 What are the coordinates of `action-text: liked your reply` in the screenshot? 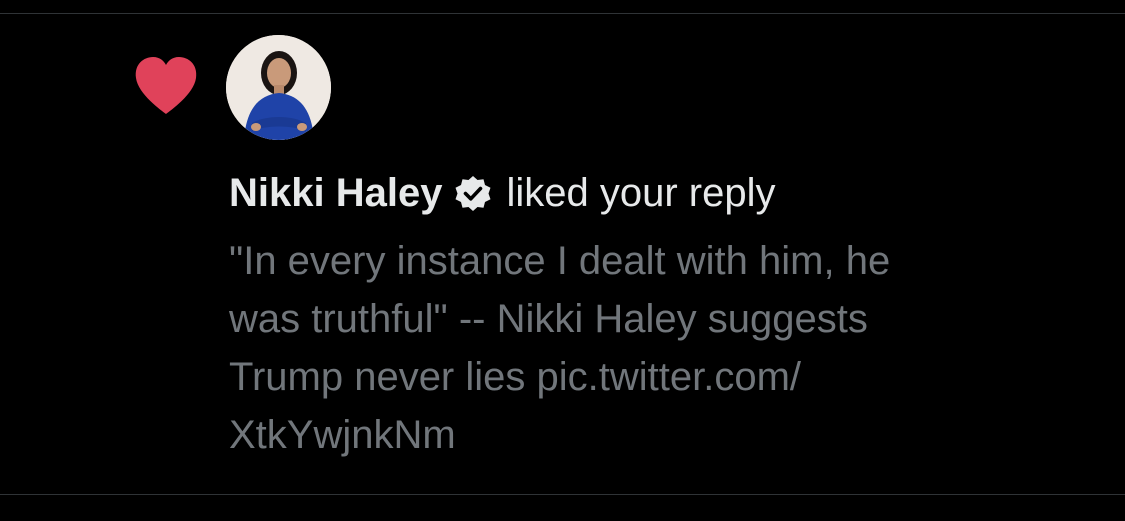 It's located at (641, 193).